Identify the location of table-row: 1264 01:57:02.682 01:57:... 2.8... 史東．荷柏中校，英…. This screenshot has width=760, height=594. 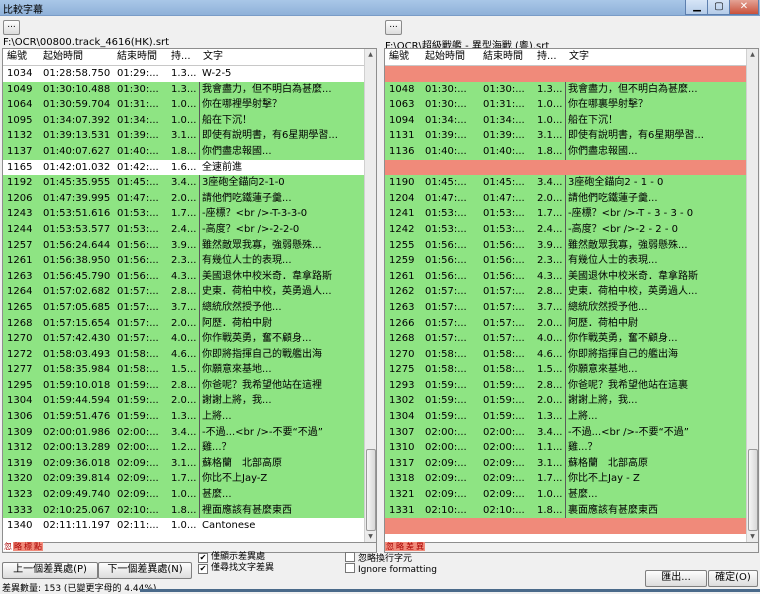
(189, 292).